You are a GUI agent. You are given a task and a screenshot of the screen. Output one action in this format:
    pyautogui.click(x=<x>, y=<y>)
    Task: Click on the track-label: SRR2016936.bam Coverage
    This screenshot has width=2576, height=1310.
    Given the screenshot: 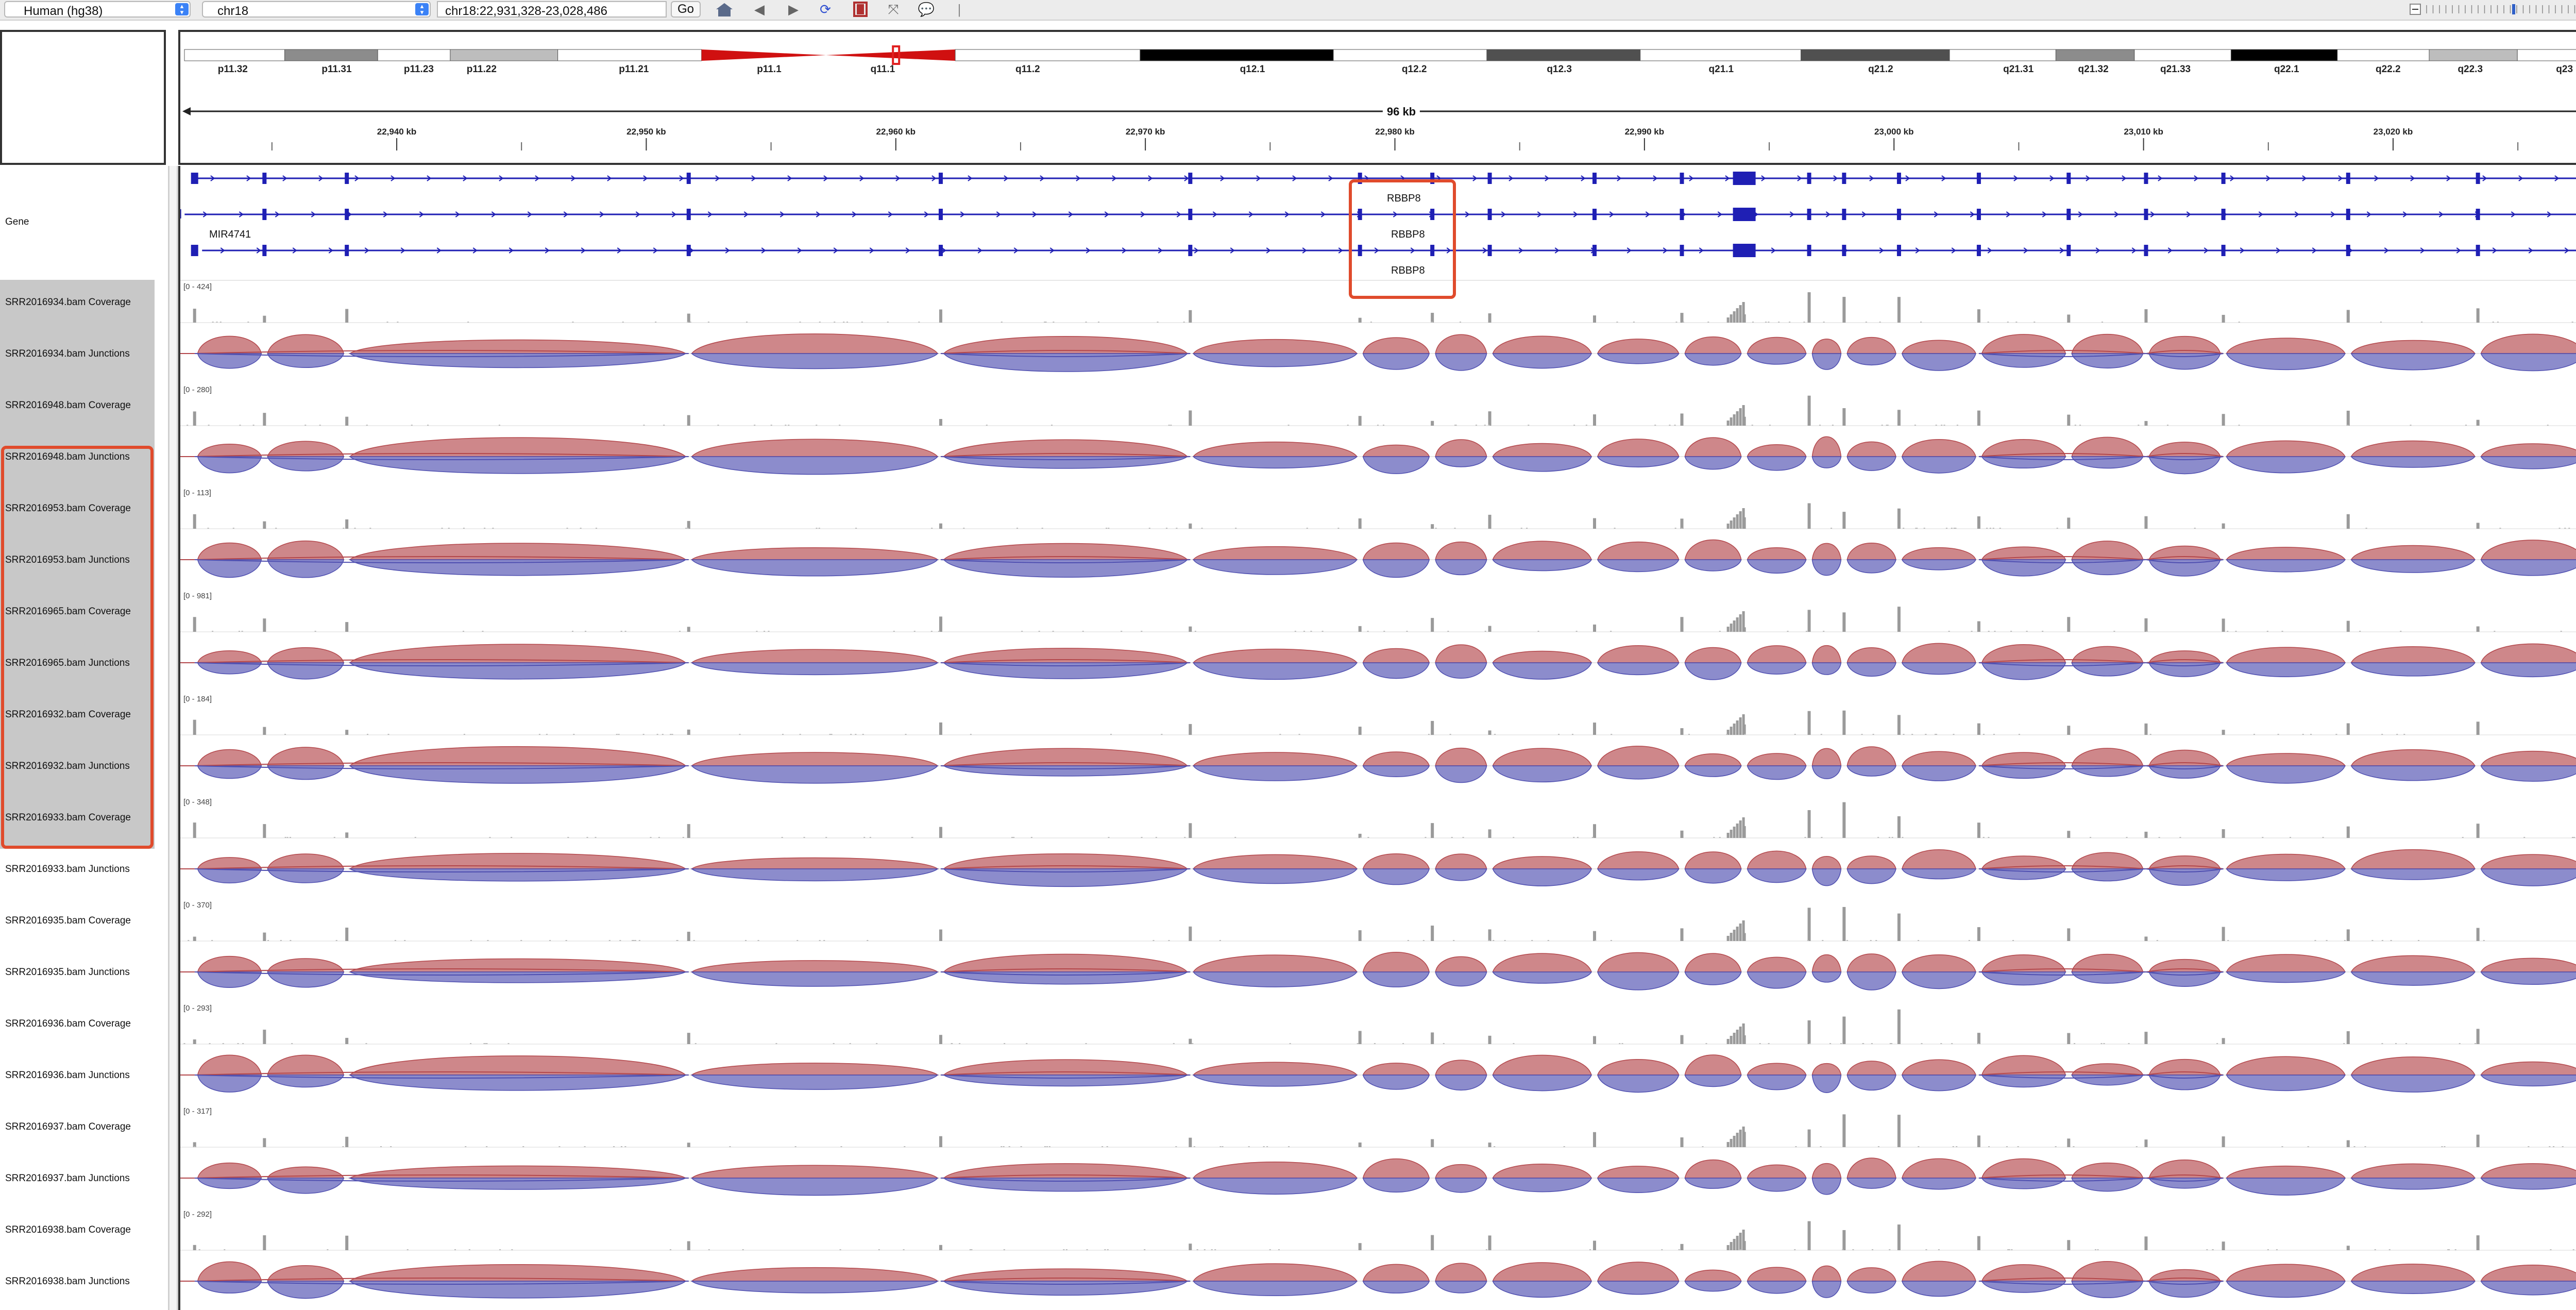 What is the action you would take?
    pyautogui.click(x=68, y=1024)
    